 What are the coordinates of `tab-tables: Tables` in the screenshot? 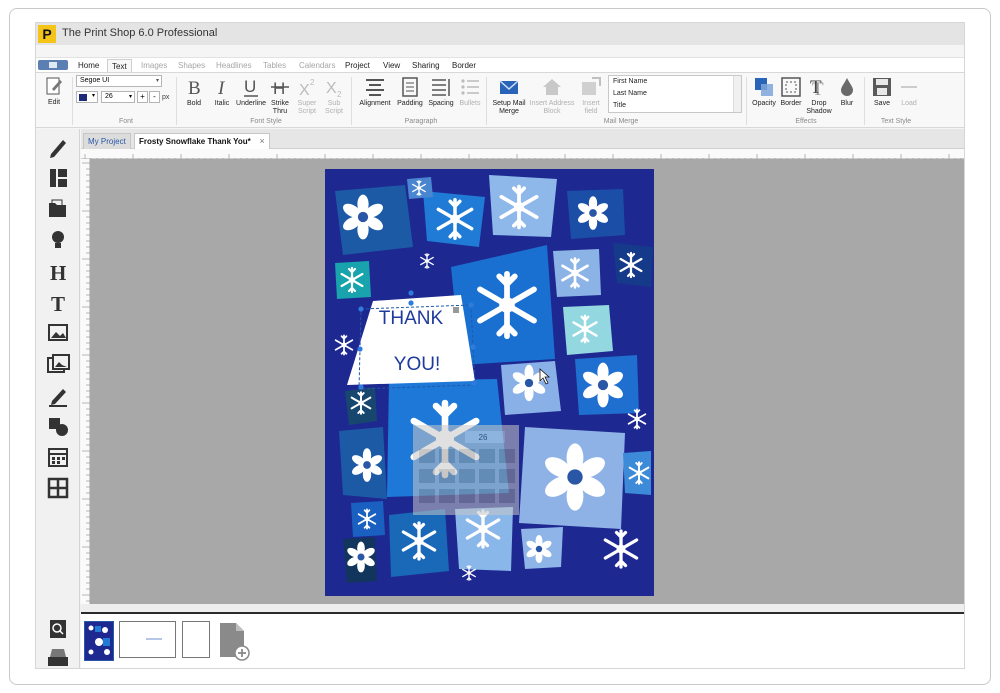 It's located at (274, 65).